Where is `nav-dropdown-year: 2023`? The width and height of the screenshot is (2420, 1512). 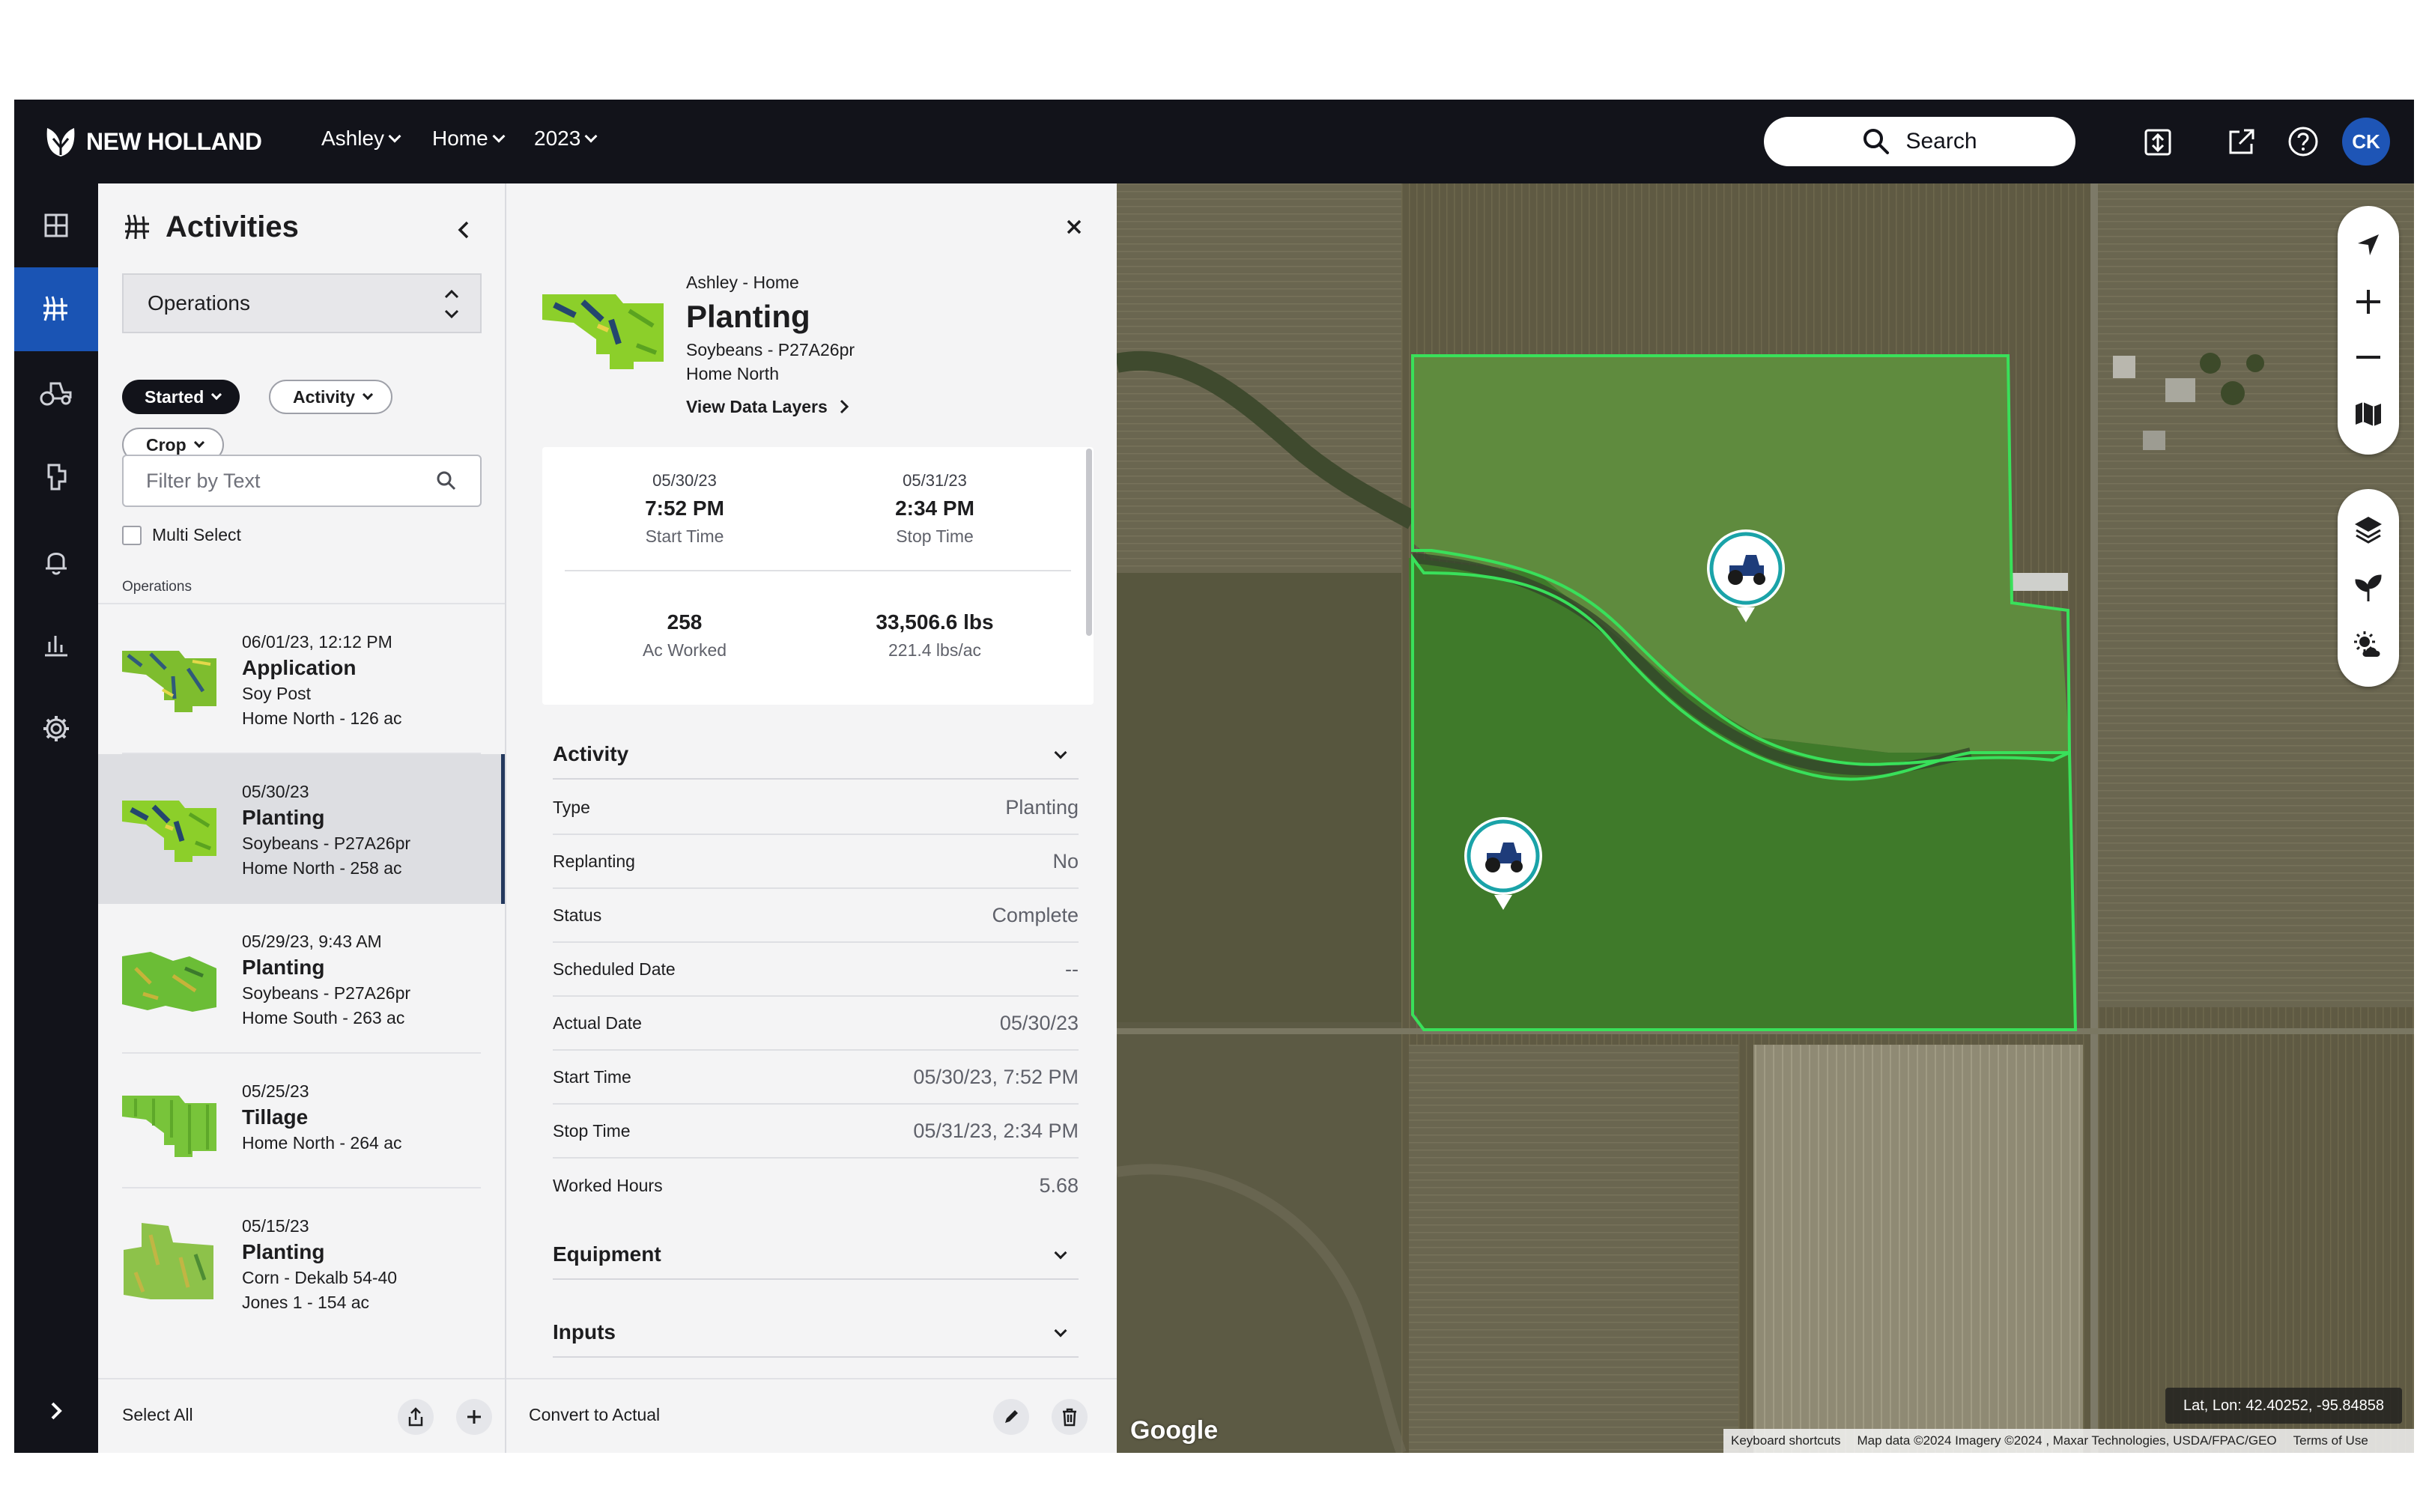
nav-dropdown-year: 2023 is located at coordinates (566, 139).